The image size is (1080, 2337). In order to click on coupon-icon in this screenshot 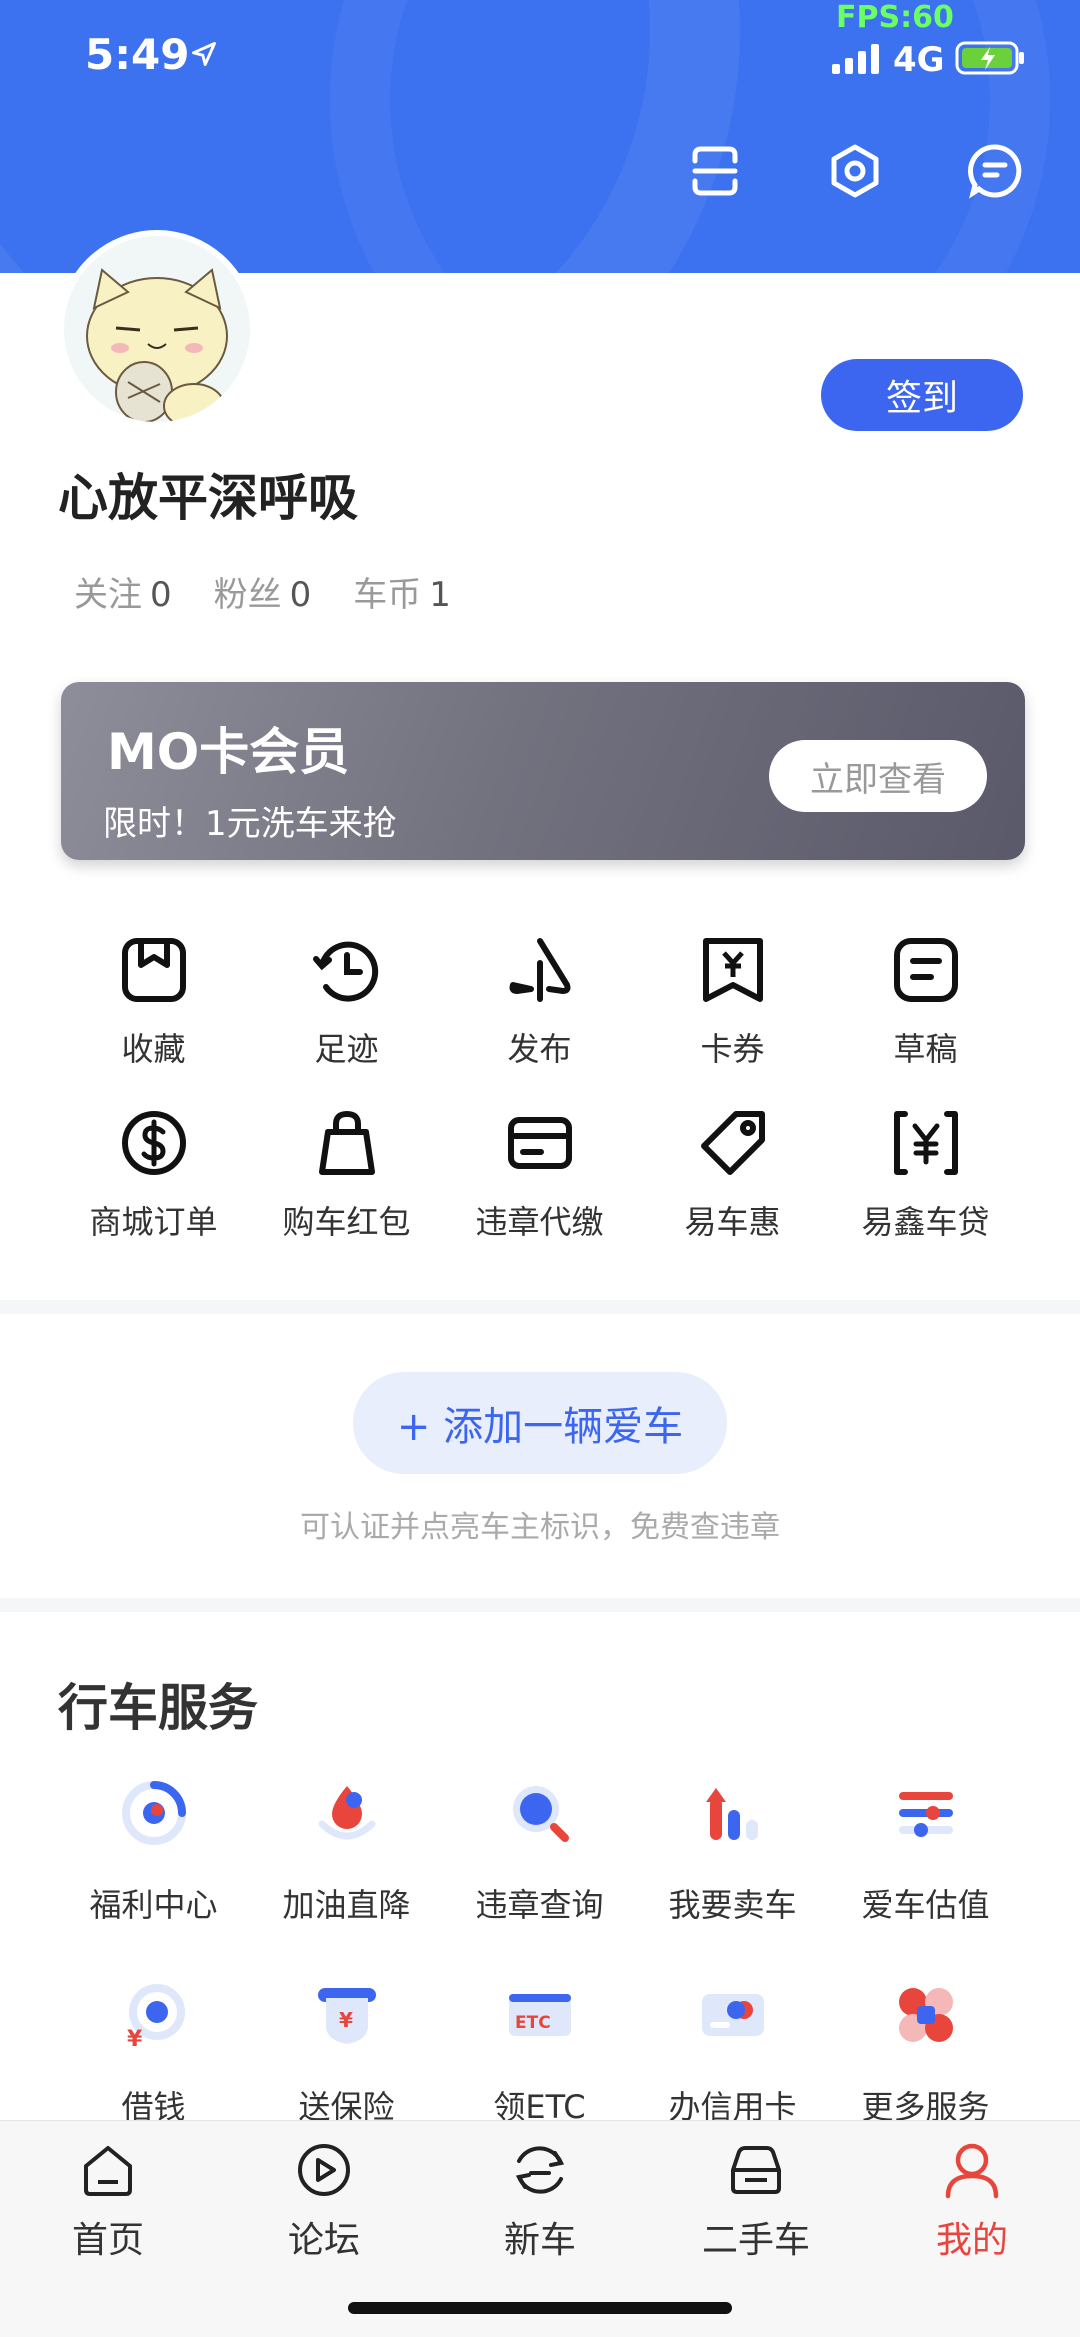, I will do `click(733, 970)`.